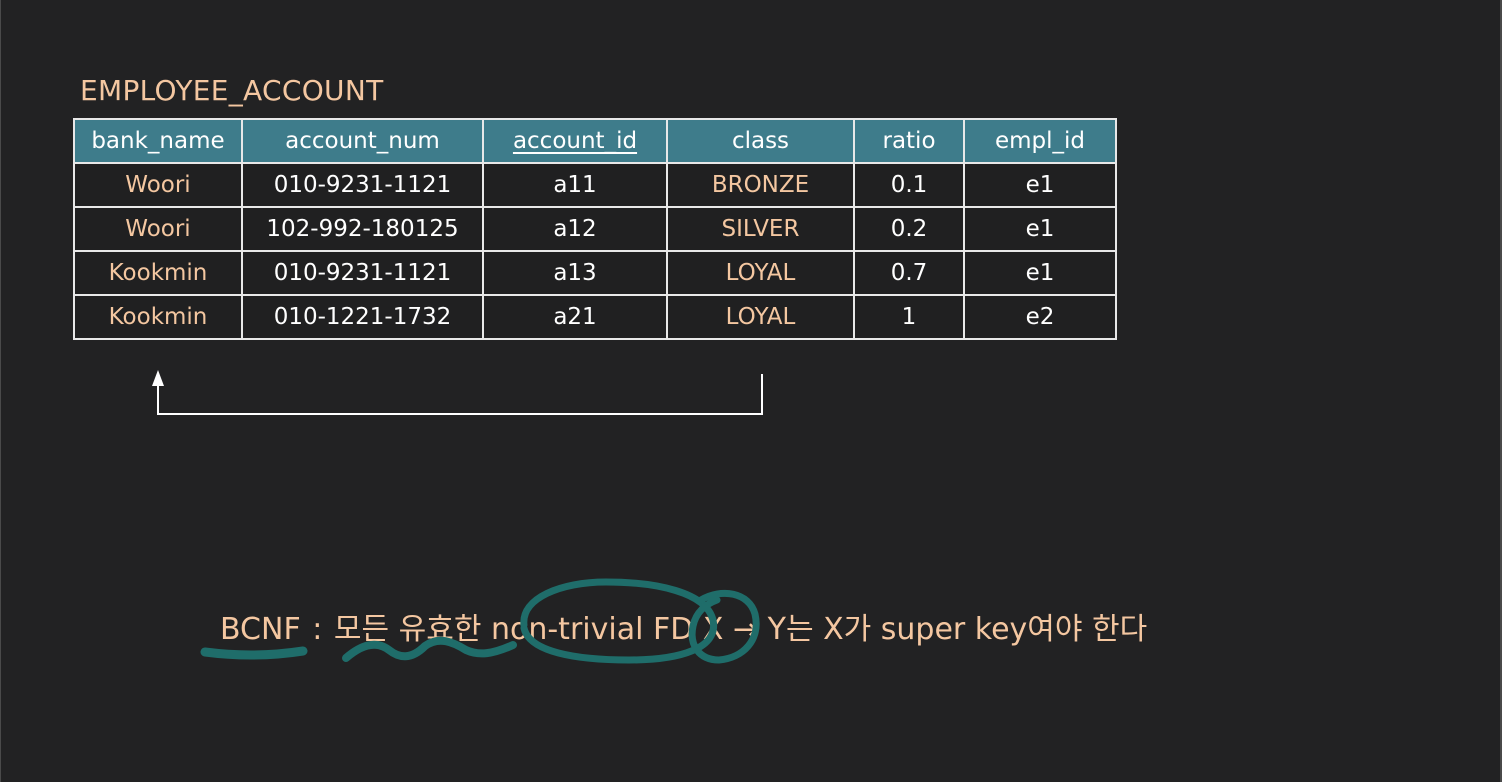  Describe the element at coordinates (575, 141) in the screenshot. I see `column-header-account-id: account_id` at that location.